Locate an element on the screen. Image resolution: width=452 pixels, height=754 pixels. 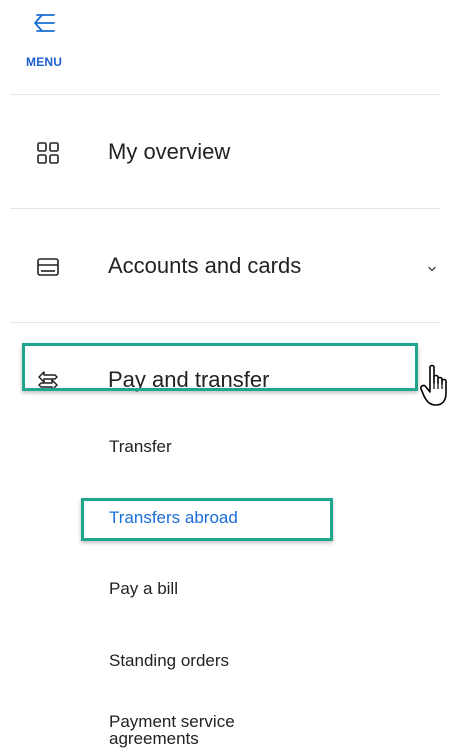
submenu-item-transfer: Transfer is located at coordinates (140, 446).